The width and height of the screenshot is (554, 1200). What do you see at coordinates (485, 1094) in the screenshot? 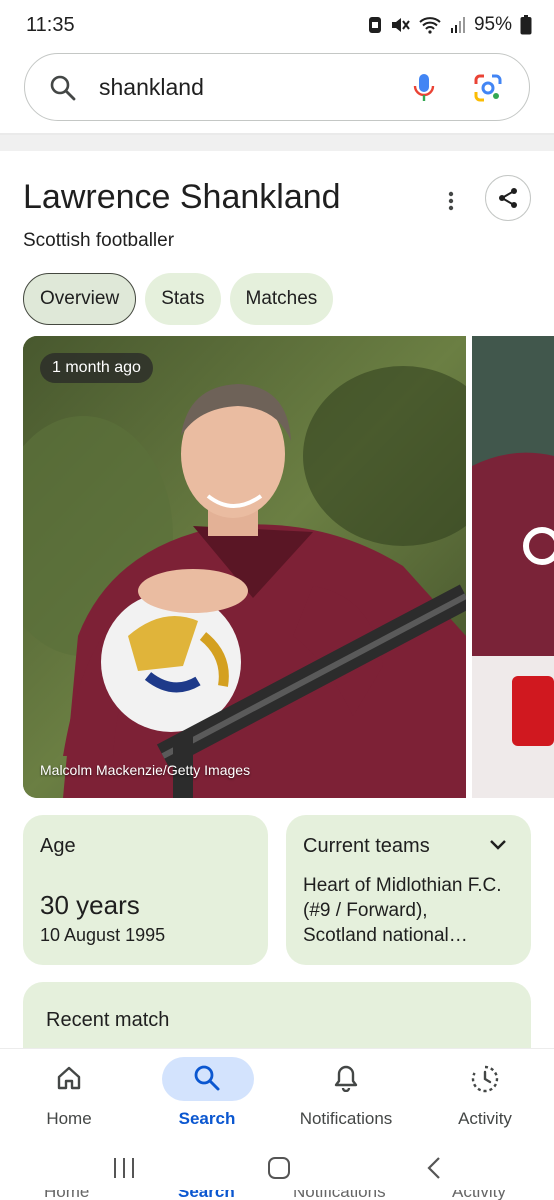
I see `nav-activity: Activity` at bounding box center [485, 1094].